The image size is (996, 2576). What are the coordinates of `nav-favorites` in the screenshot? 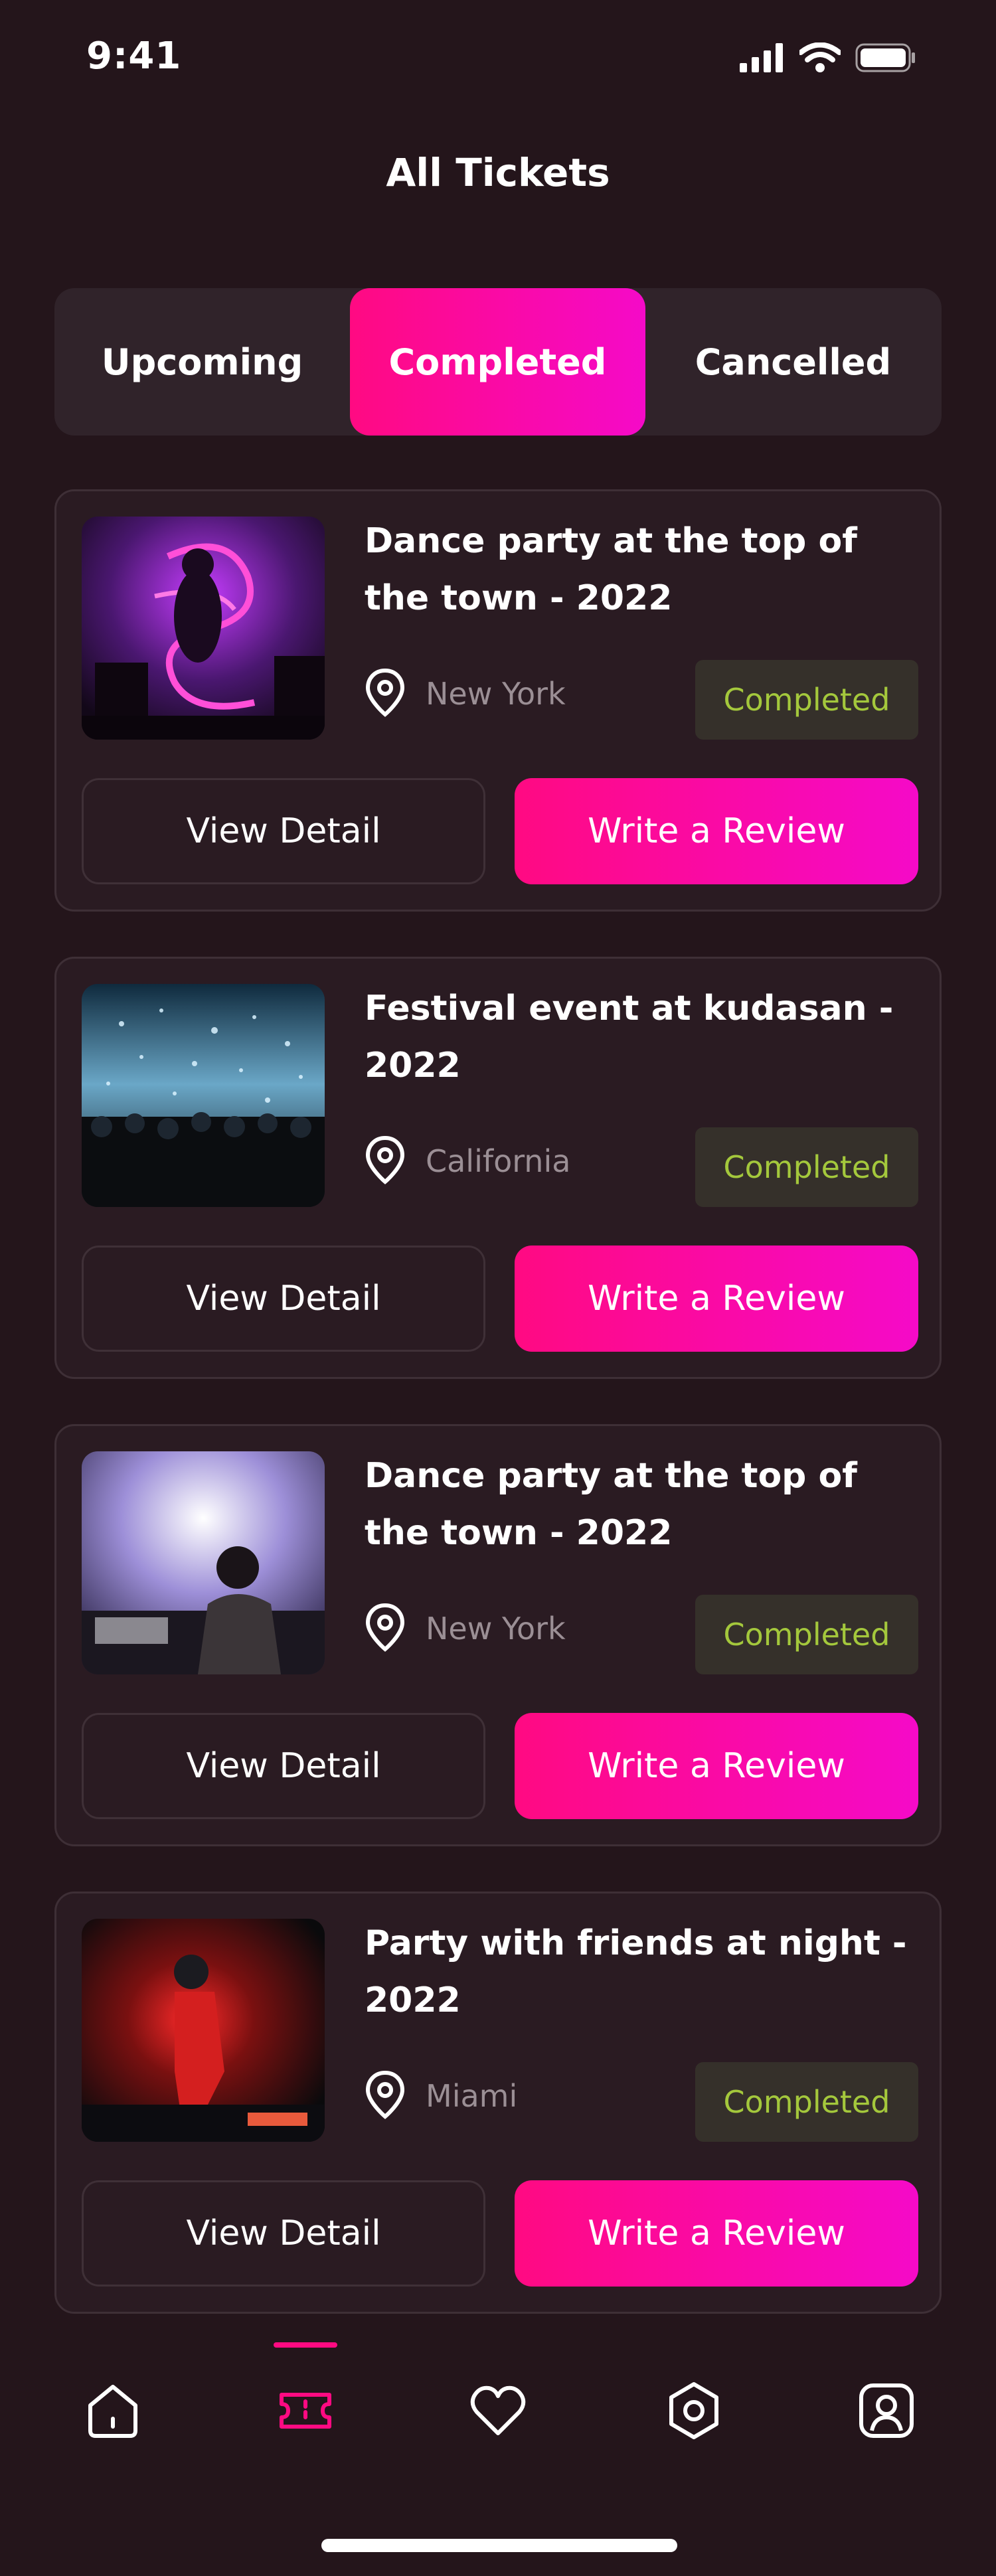 It's located at (498, 2412).